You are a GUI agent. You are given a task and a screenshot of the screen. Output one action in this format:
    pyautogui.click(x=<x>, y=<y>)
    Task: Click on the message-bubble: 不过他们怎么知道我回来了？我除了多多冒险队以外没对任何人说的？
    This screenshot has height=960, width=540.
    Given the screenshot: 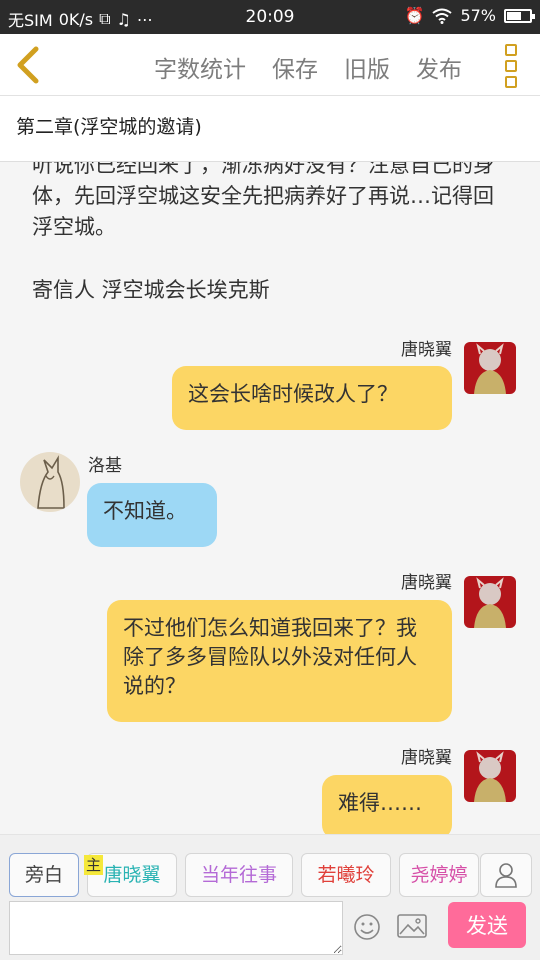 What is the action you would take?
    pyautogui.click(x=279, y=661)
    